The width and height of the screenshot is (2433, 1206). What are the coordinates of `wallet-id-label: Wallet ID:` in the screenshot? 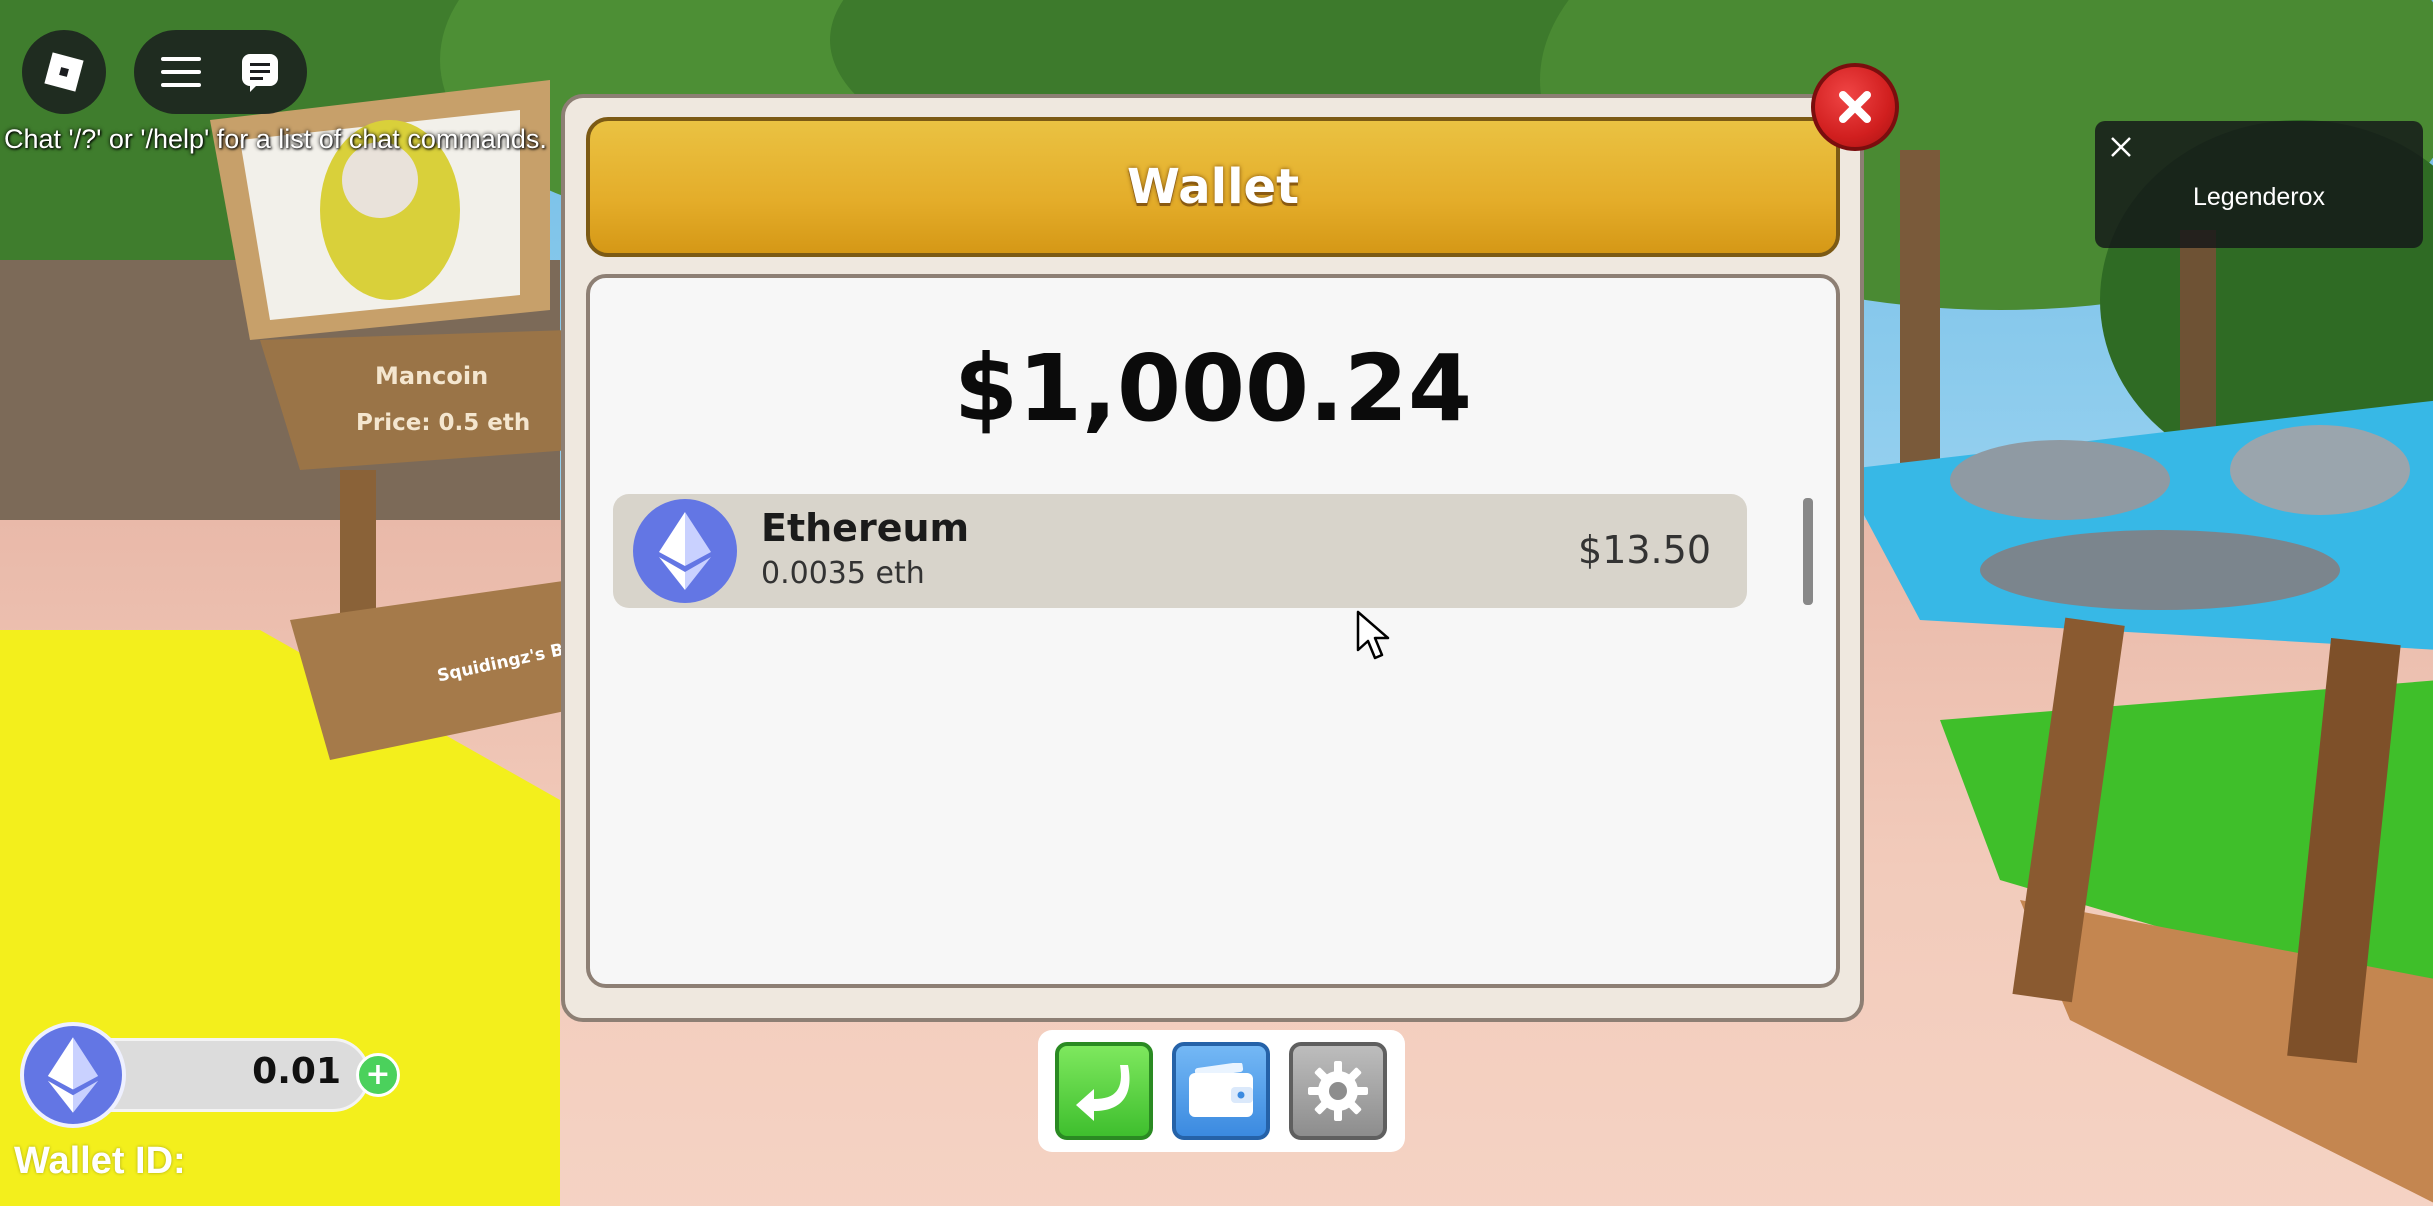 It's located at (100, 1161).